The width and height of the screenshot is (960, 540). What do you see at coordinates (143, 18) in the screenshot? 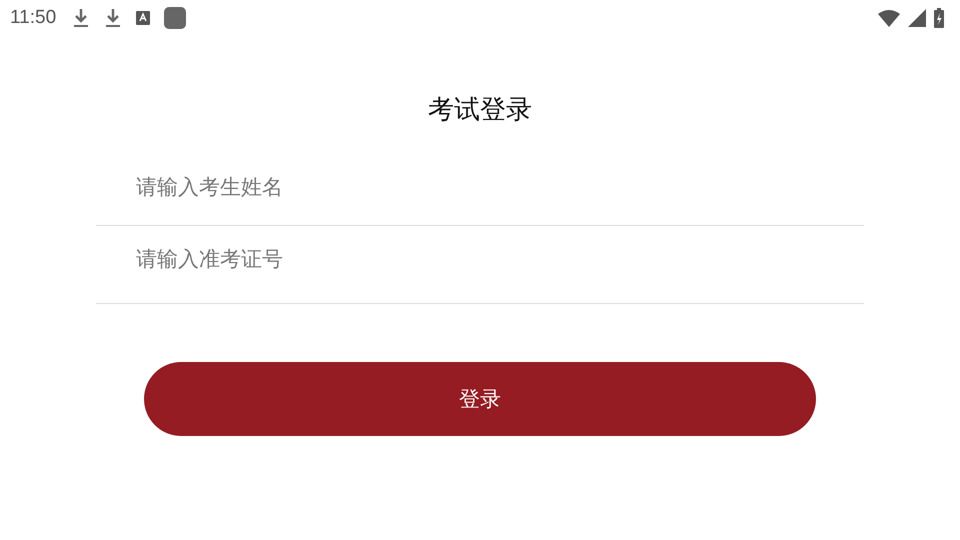
I see `keyboard-icon` at bounding box center [143, 18].